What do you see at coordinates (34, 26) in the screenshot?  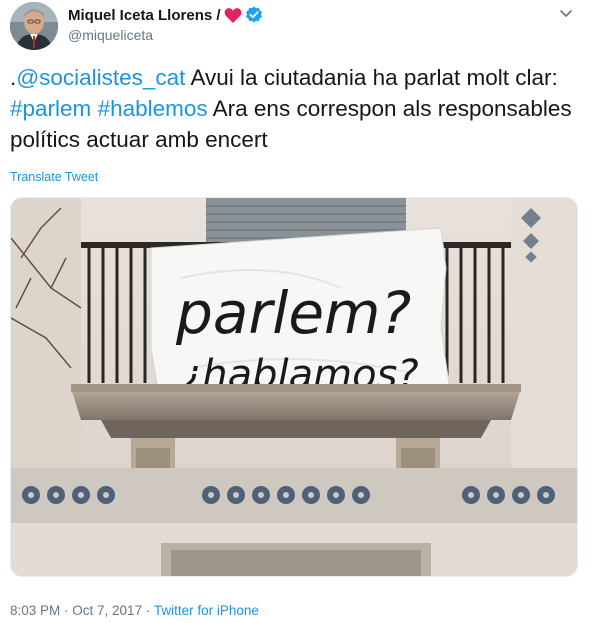 I see `avatar` at bounding box center [34, 26].